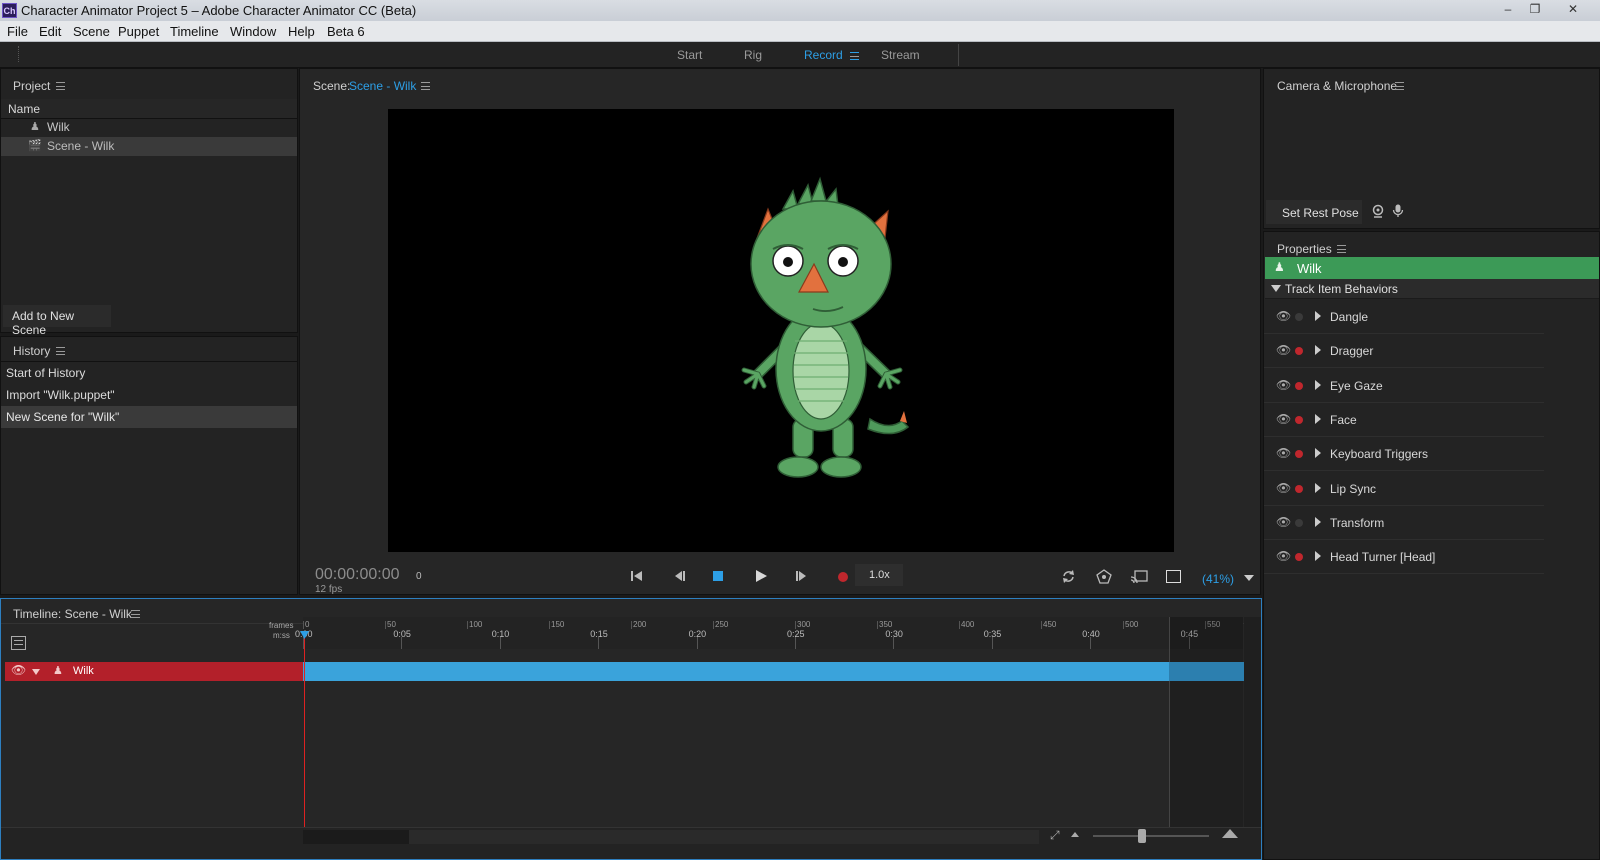 The height and width of the screenshot is (860, 1600). Describe the element at coordinates (1535, 10) in the screenshot. I see `restore-button: ❐` at that location.